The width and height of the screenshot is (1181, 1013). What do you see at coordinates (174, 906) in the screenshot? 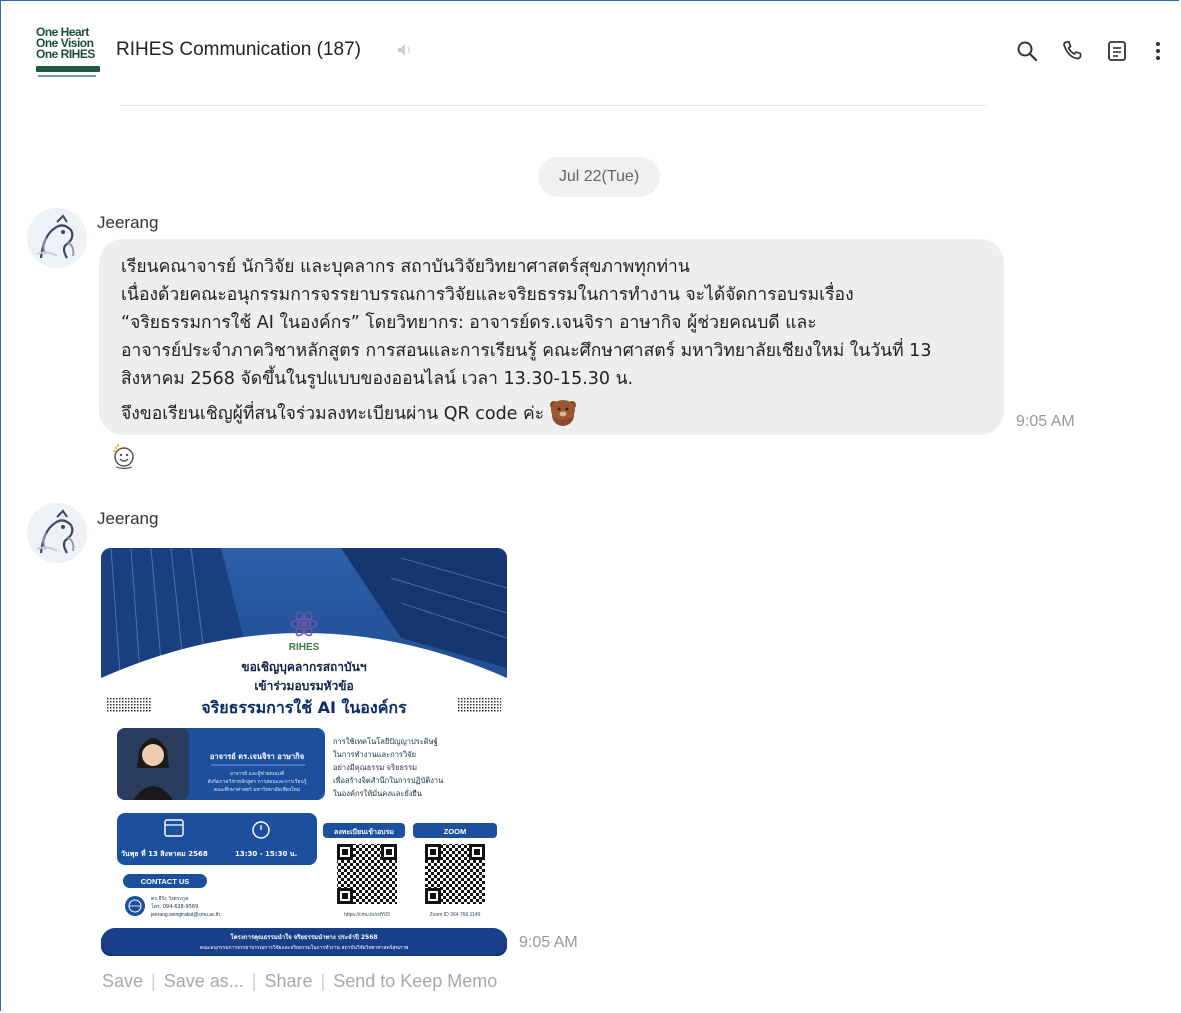
I see `poster-contact-phone: โทร. 094-628-9569` at bounding box center [174, 906].